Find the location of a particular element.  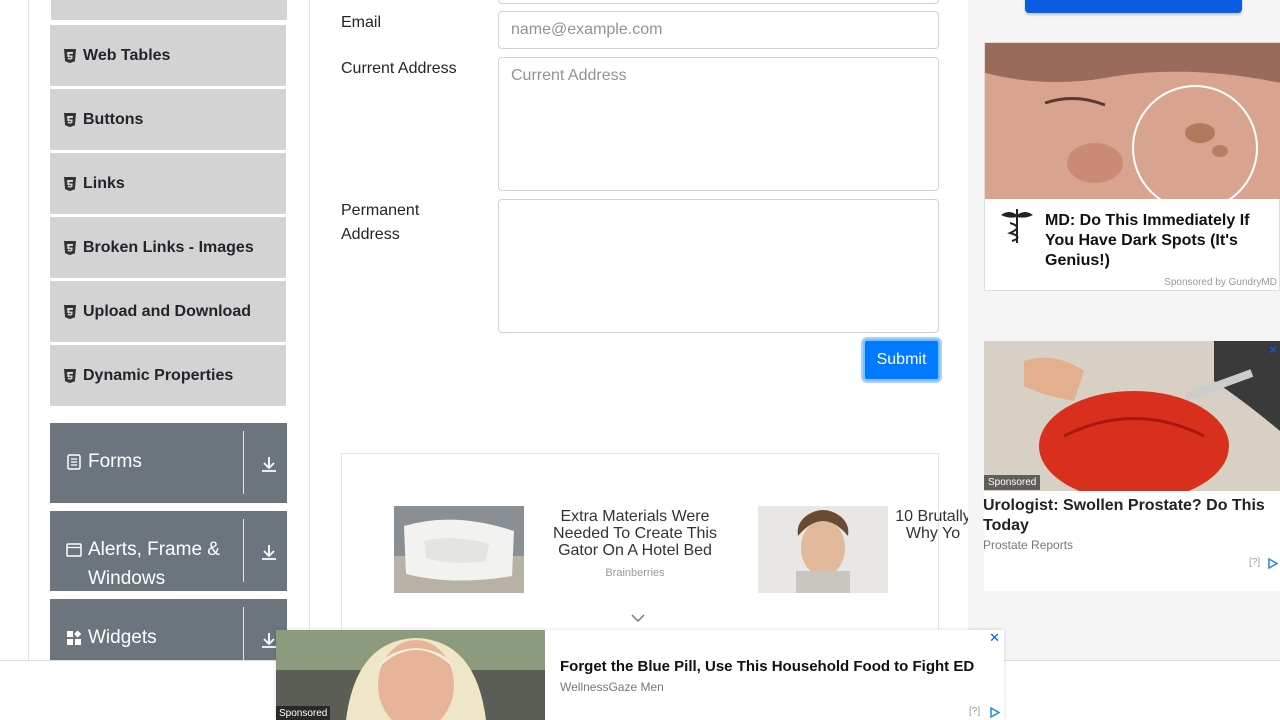

email-field: name@example.com is located at coordinates (718, 30).